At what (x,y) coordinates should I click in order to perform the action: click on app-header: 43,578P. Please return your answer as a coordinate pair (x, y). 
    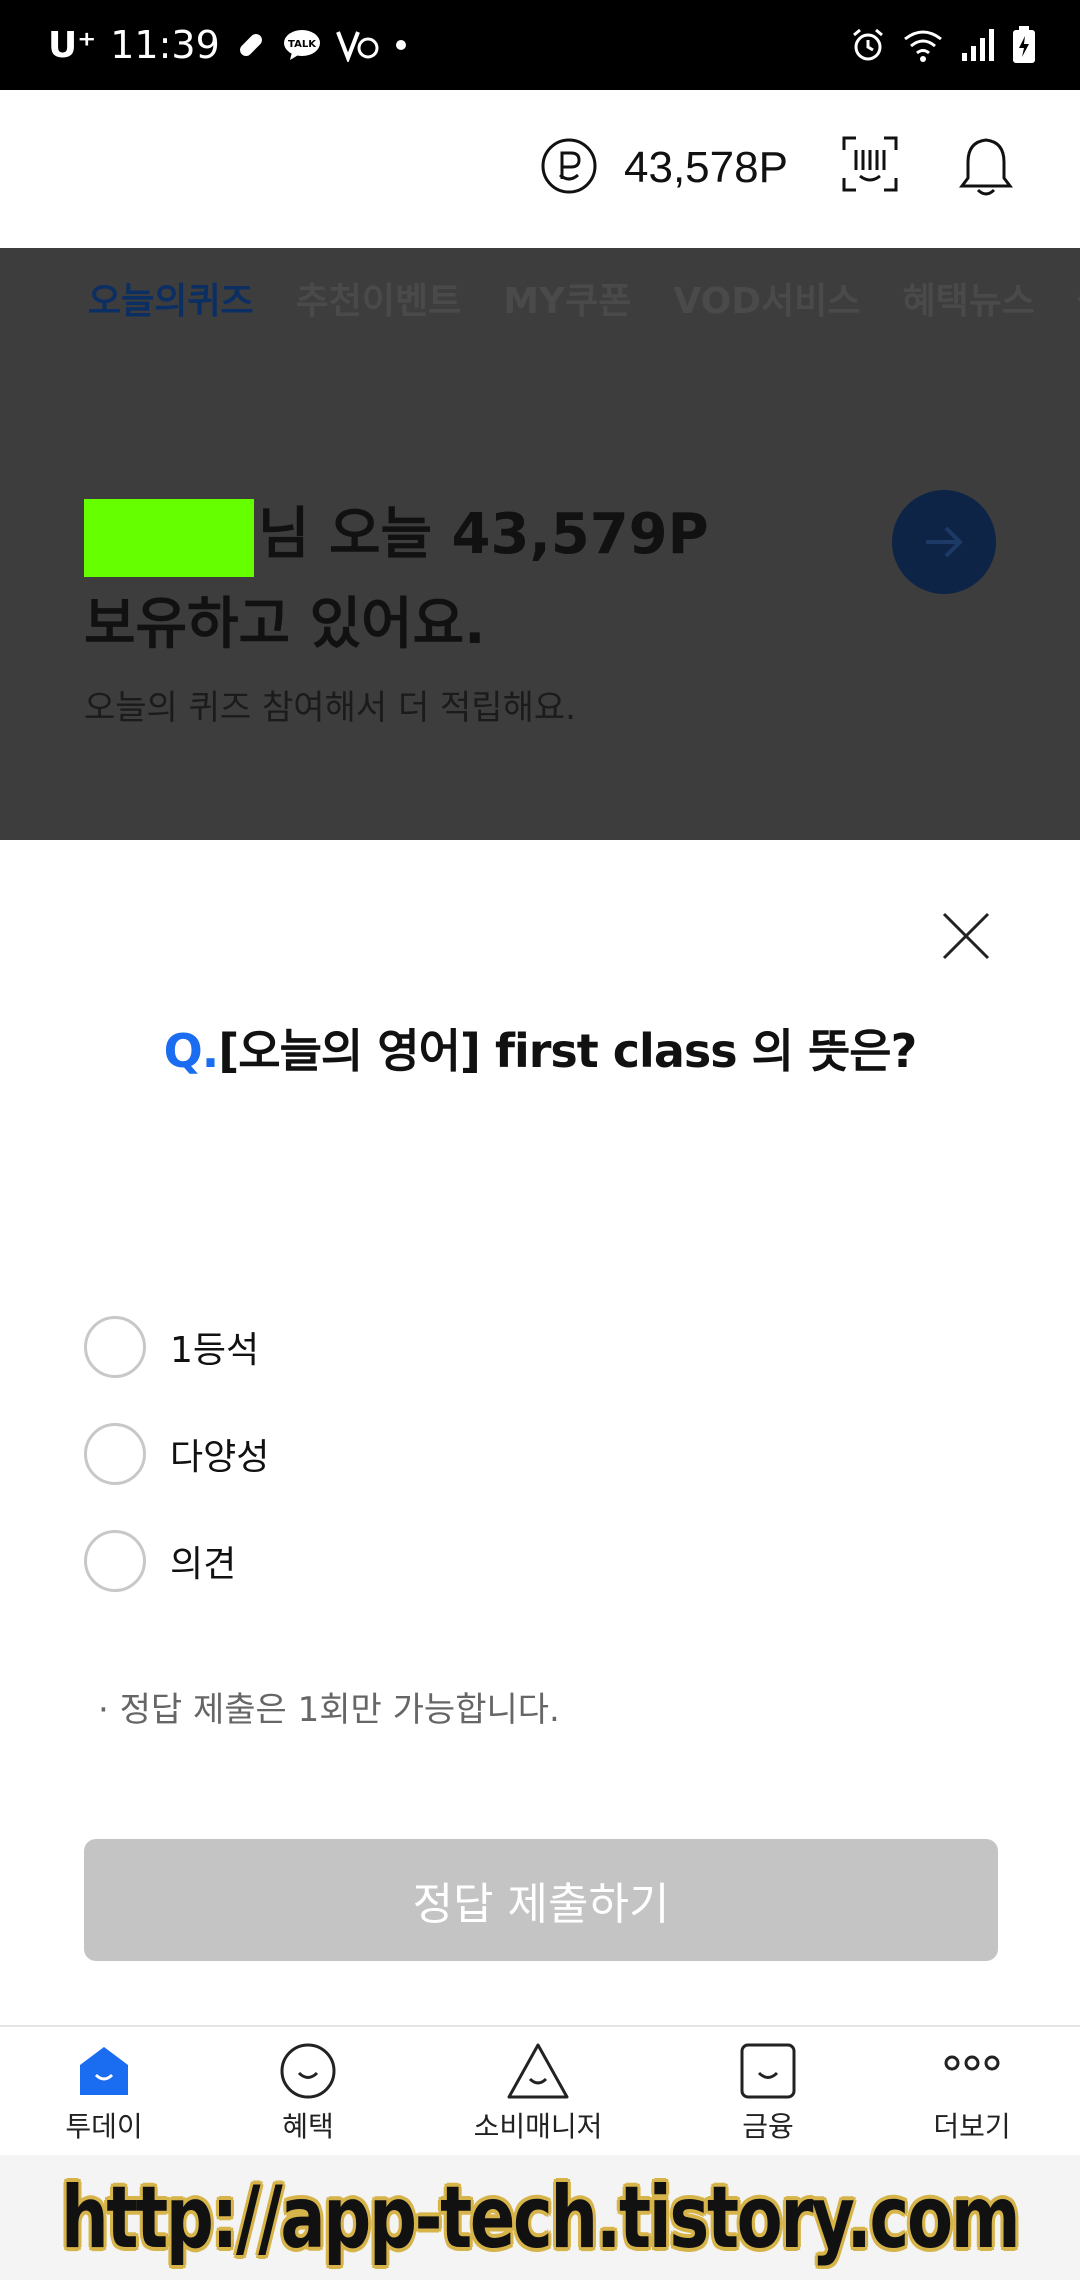
    Looking at the image, I should click on (540, 169).